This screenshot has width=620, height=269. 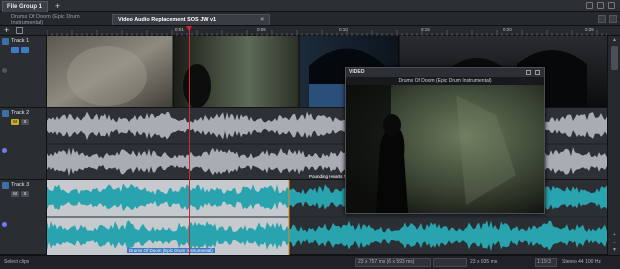 What do you see at coordinates (544, 262) in the screenshot?
I see `time-readout: 1:19:3` at bounding box center [544, 262].